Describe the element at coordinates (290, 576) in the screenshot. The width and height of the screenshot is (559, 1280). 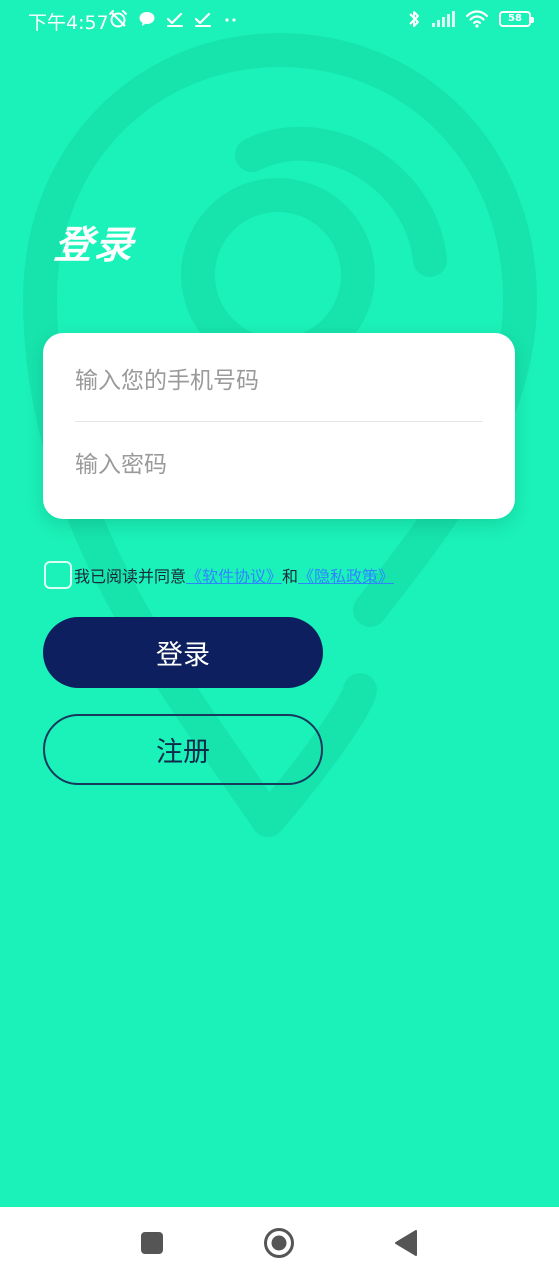
I see `agreement-conjunction: 和` at that location.